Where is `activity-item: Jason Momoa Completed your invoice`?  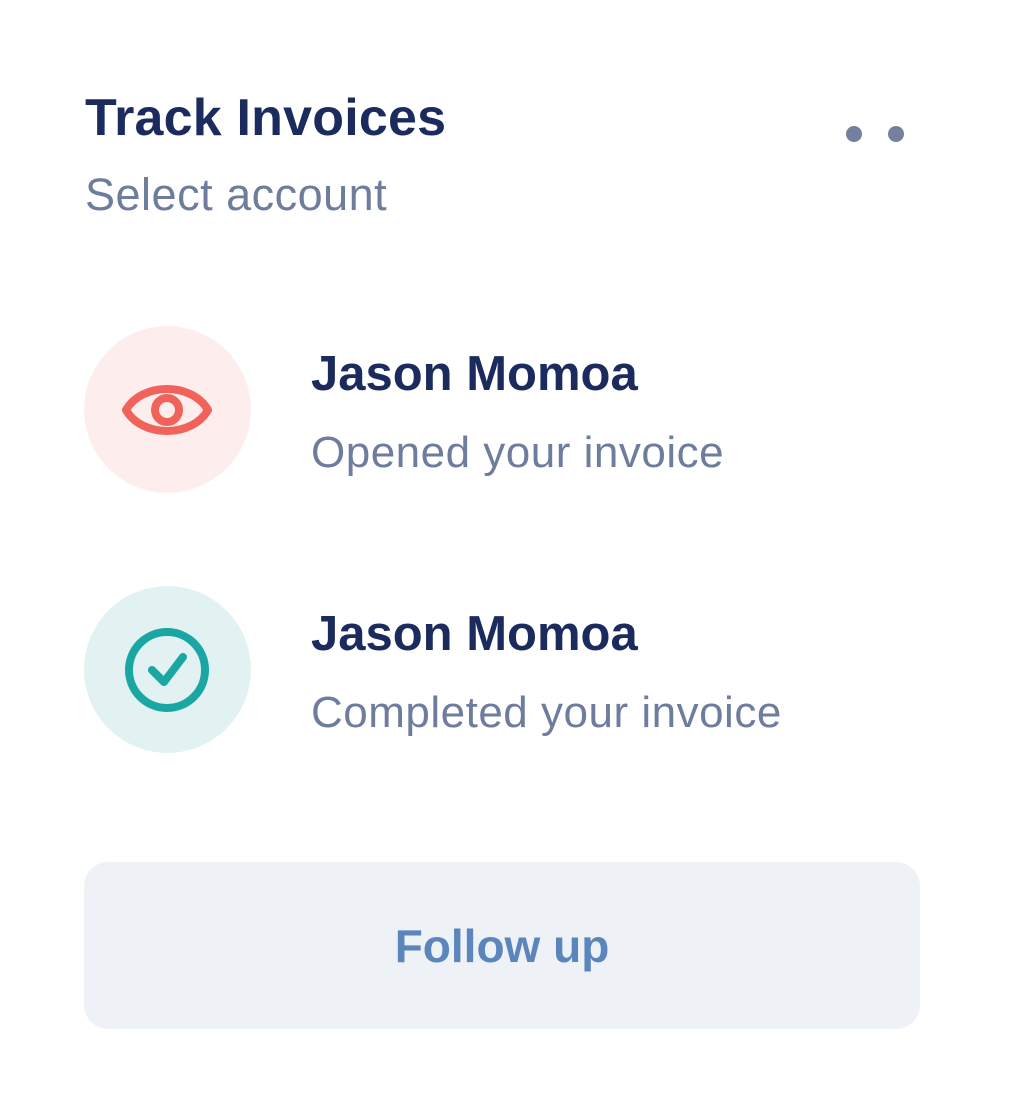
activity-item: Jason Momoa Completed your invoice is located at coordinates (504, 670).